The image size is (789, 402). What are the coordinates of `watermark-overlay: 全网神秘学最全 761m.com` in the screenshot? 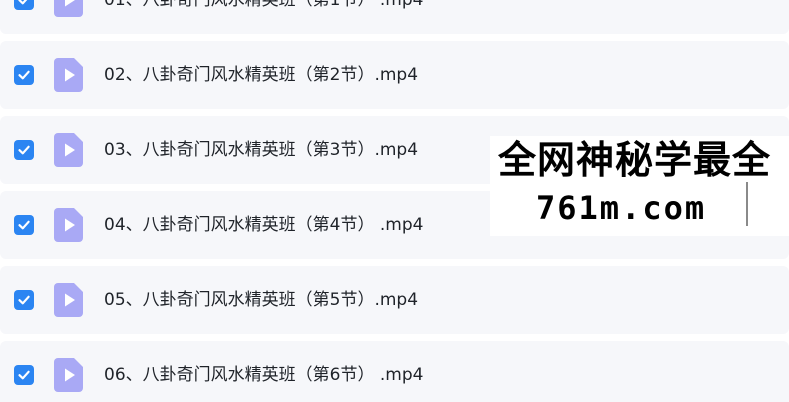 It's located at (639, 186).